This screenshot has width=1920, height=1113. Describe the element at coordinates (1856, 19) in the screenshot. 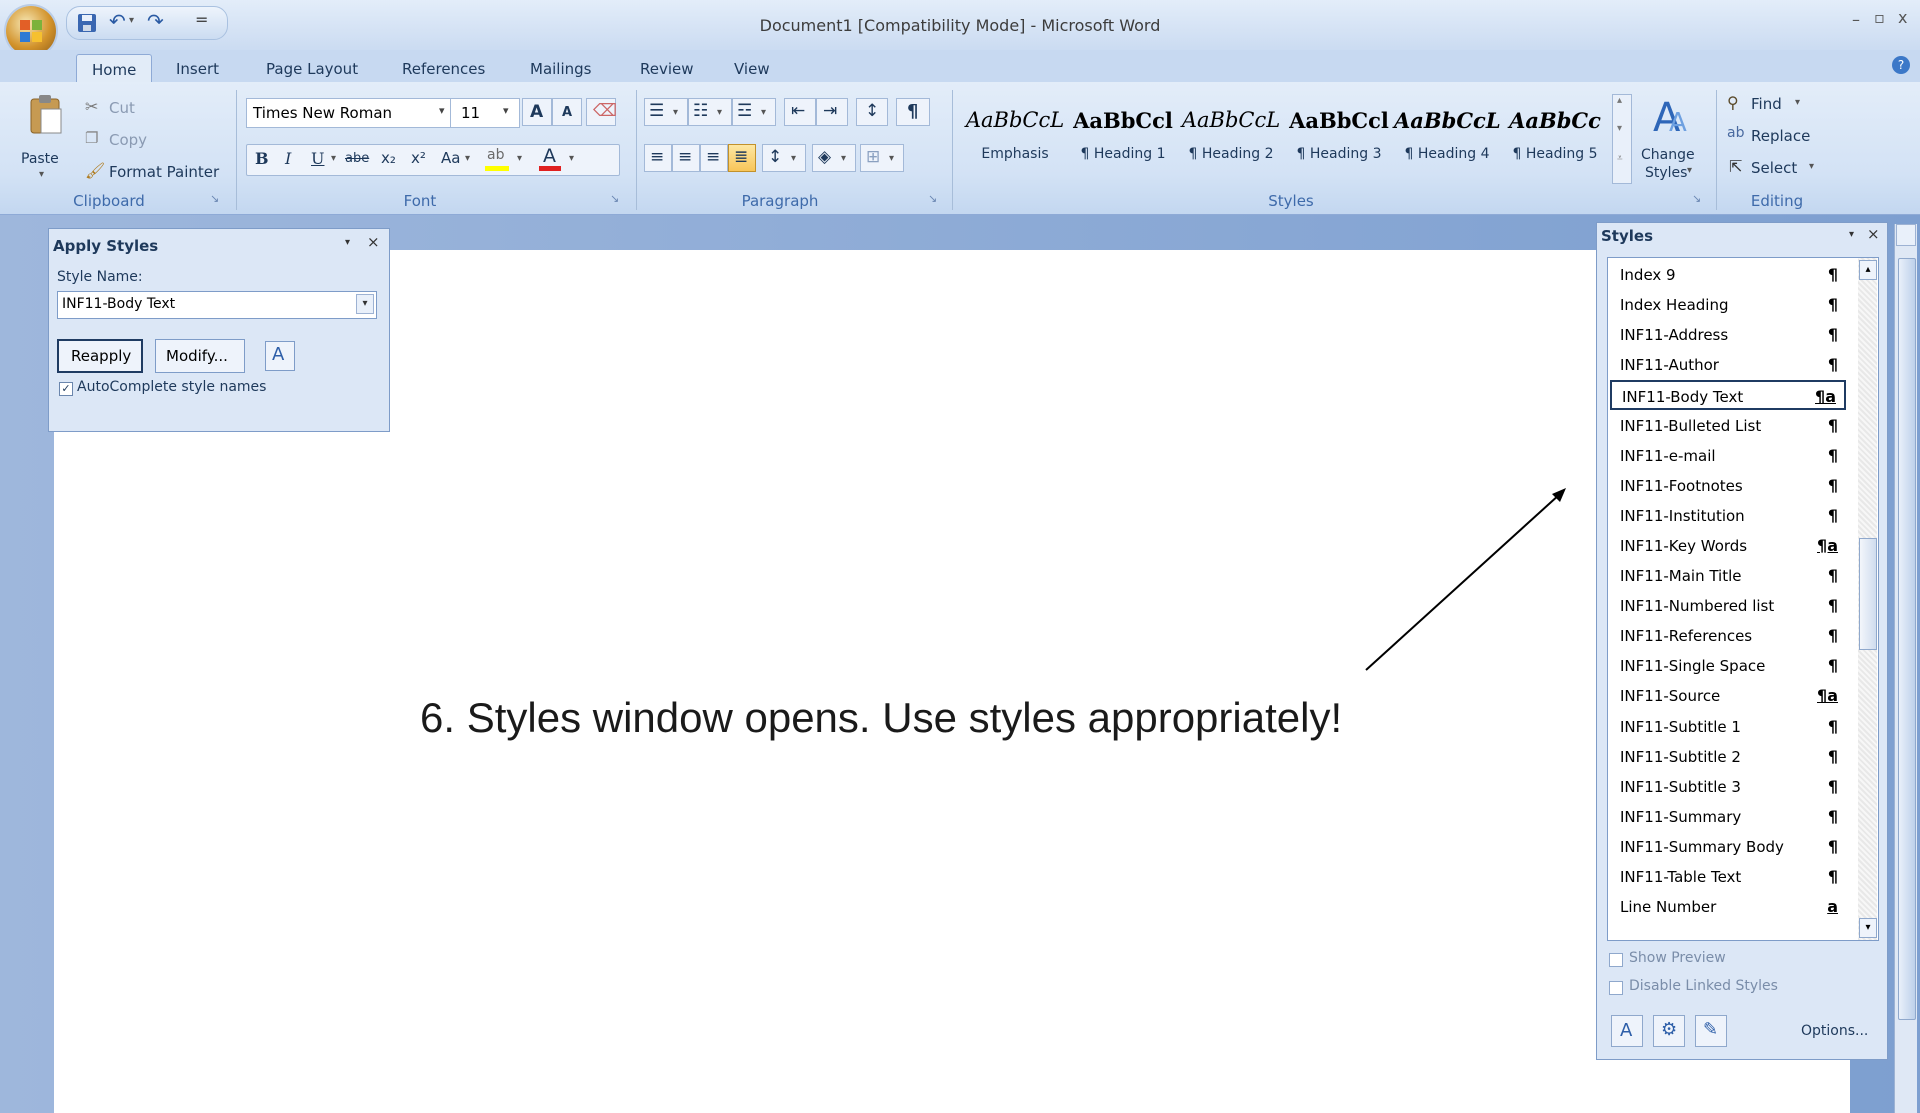

I see `minimize-button: –` at that location.